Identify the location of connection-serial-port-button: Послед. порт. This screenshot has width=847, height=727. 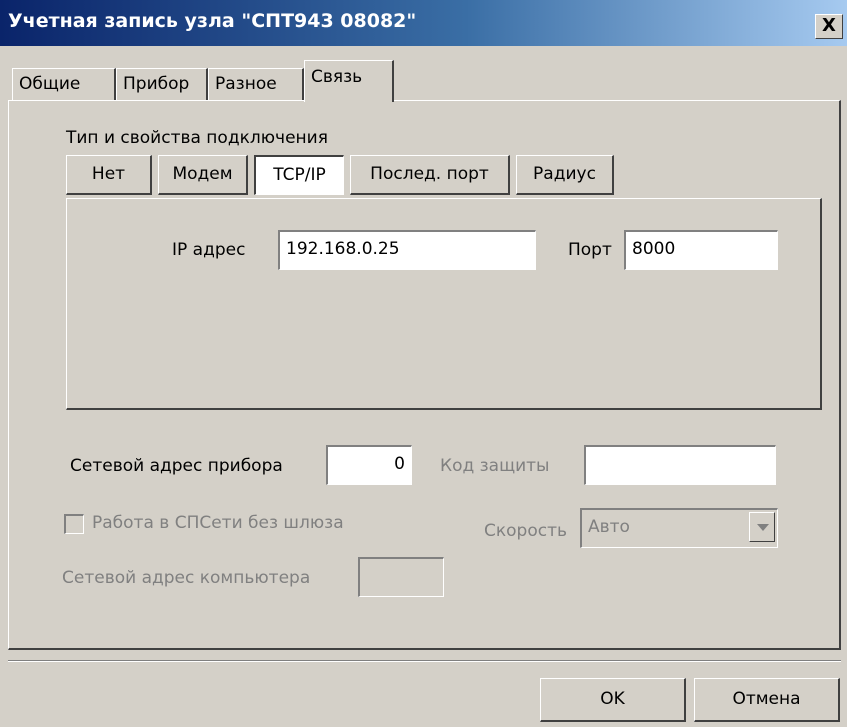
(430, 175).